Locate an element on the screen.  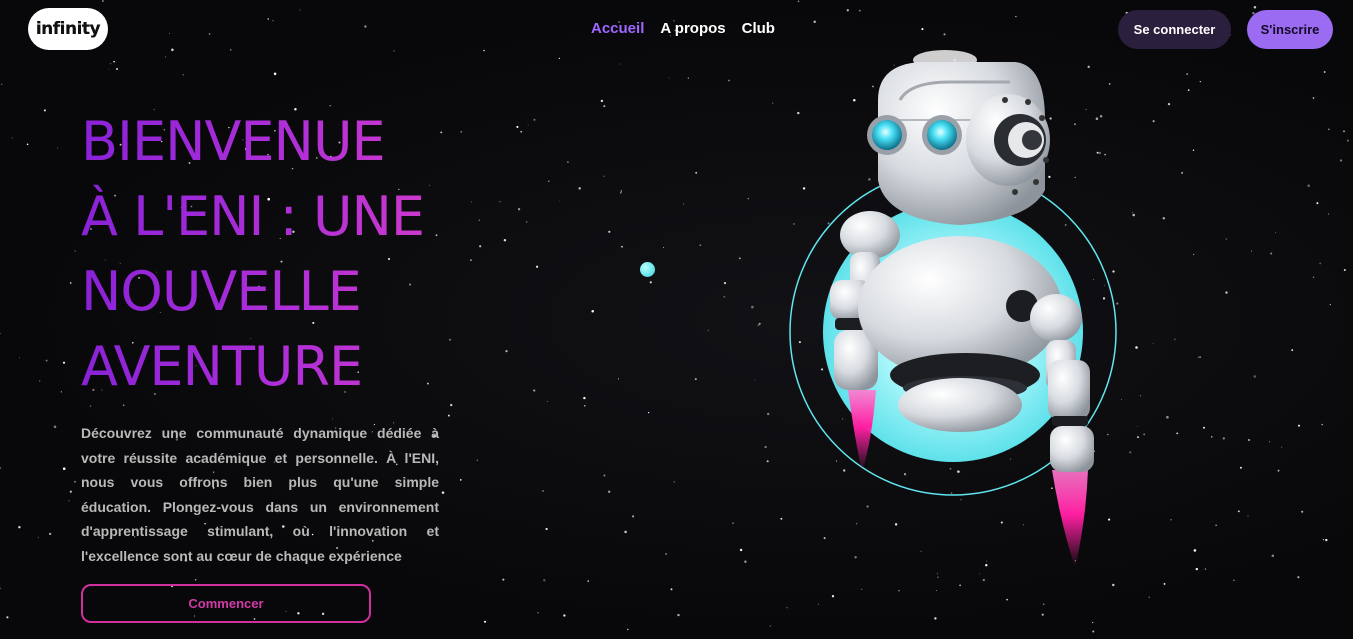
nav-item-accueil: Accueil is located at coordinates (617, 28).